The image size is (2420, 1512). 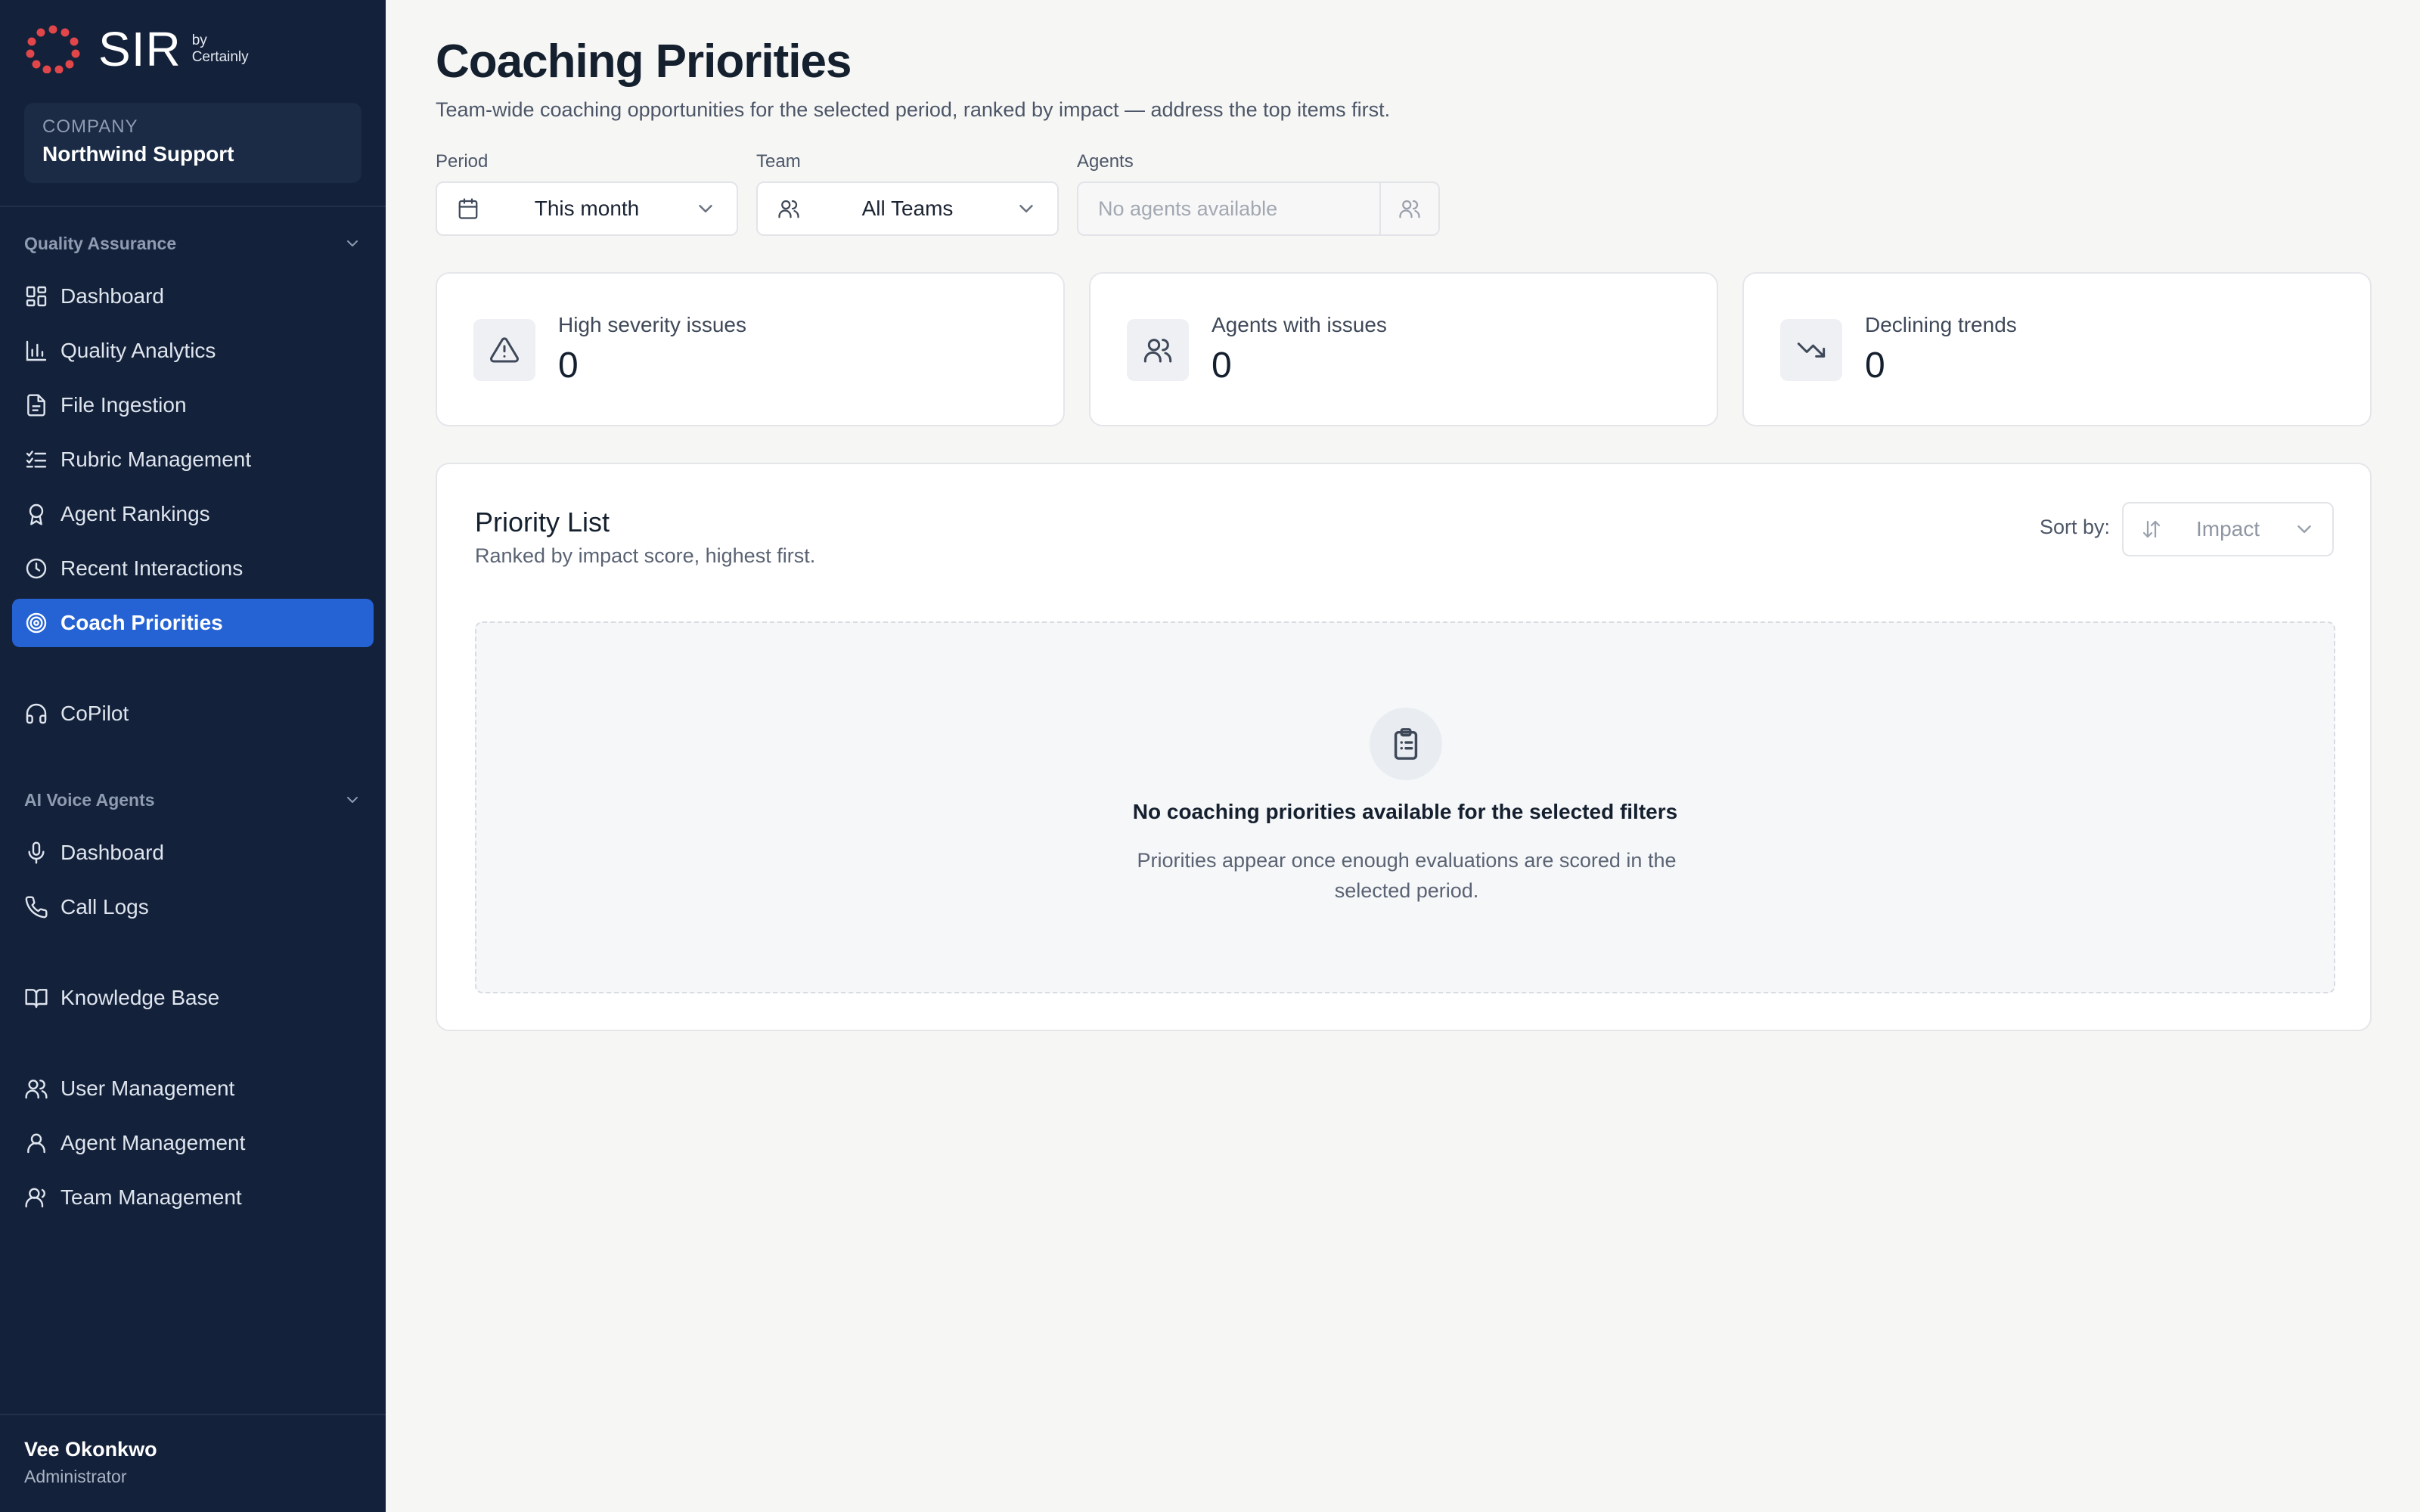 I want to click on team-select: All Teams, so click(x=907, y=208).